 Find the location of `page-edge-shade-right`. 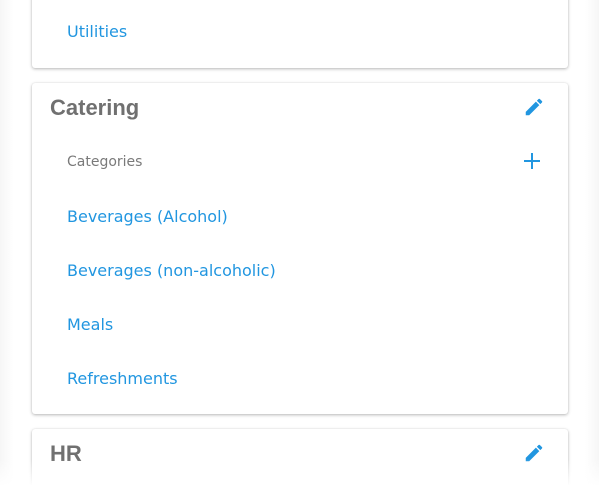

page-edge-shade-right is located at coordinates (592, 242).